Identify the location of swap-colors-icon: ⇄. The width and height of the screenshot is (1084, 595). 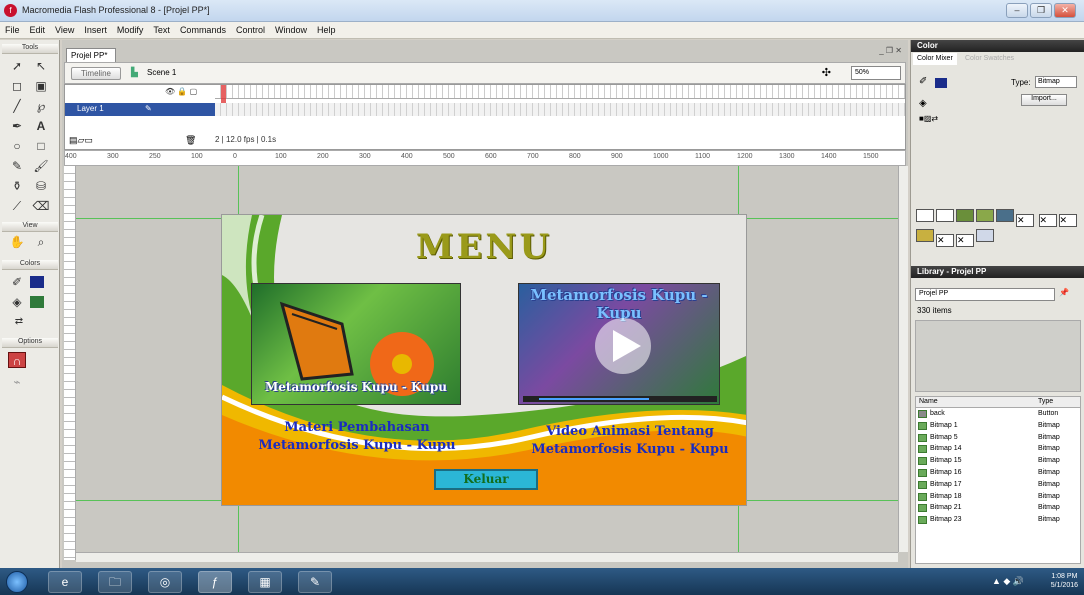
(19, 322).